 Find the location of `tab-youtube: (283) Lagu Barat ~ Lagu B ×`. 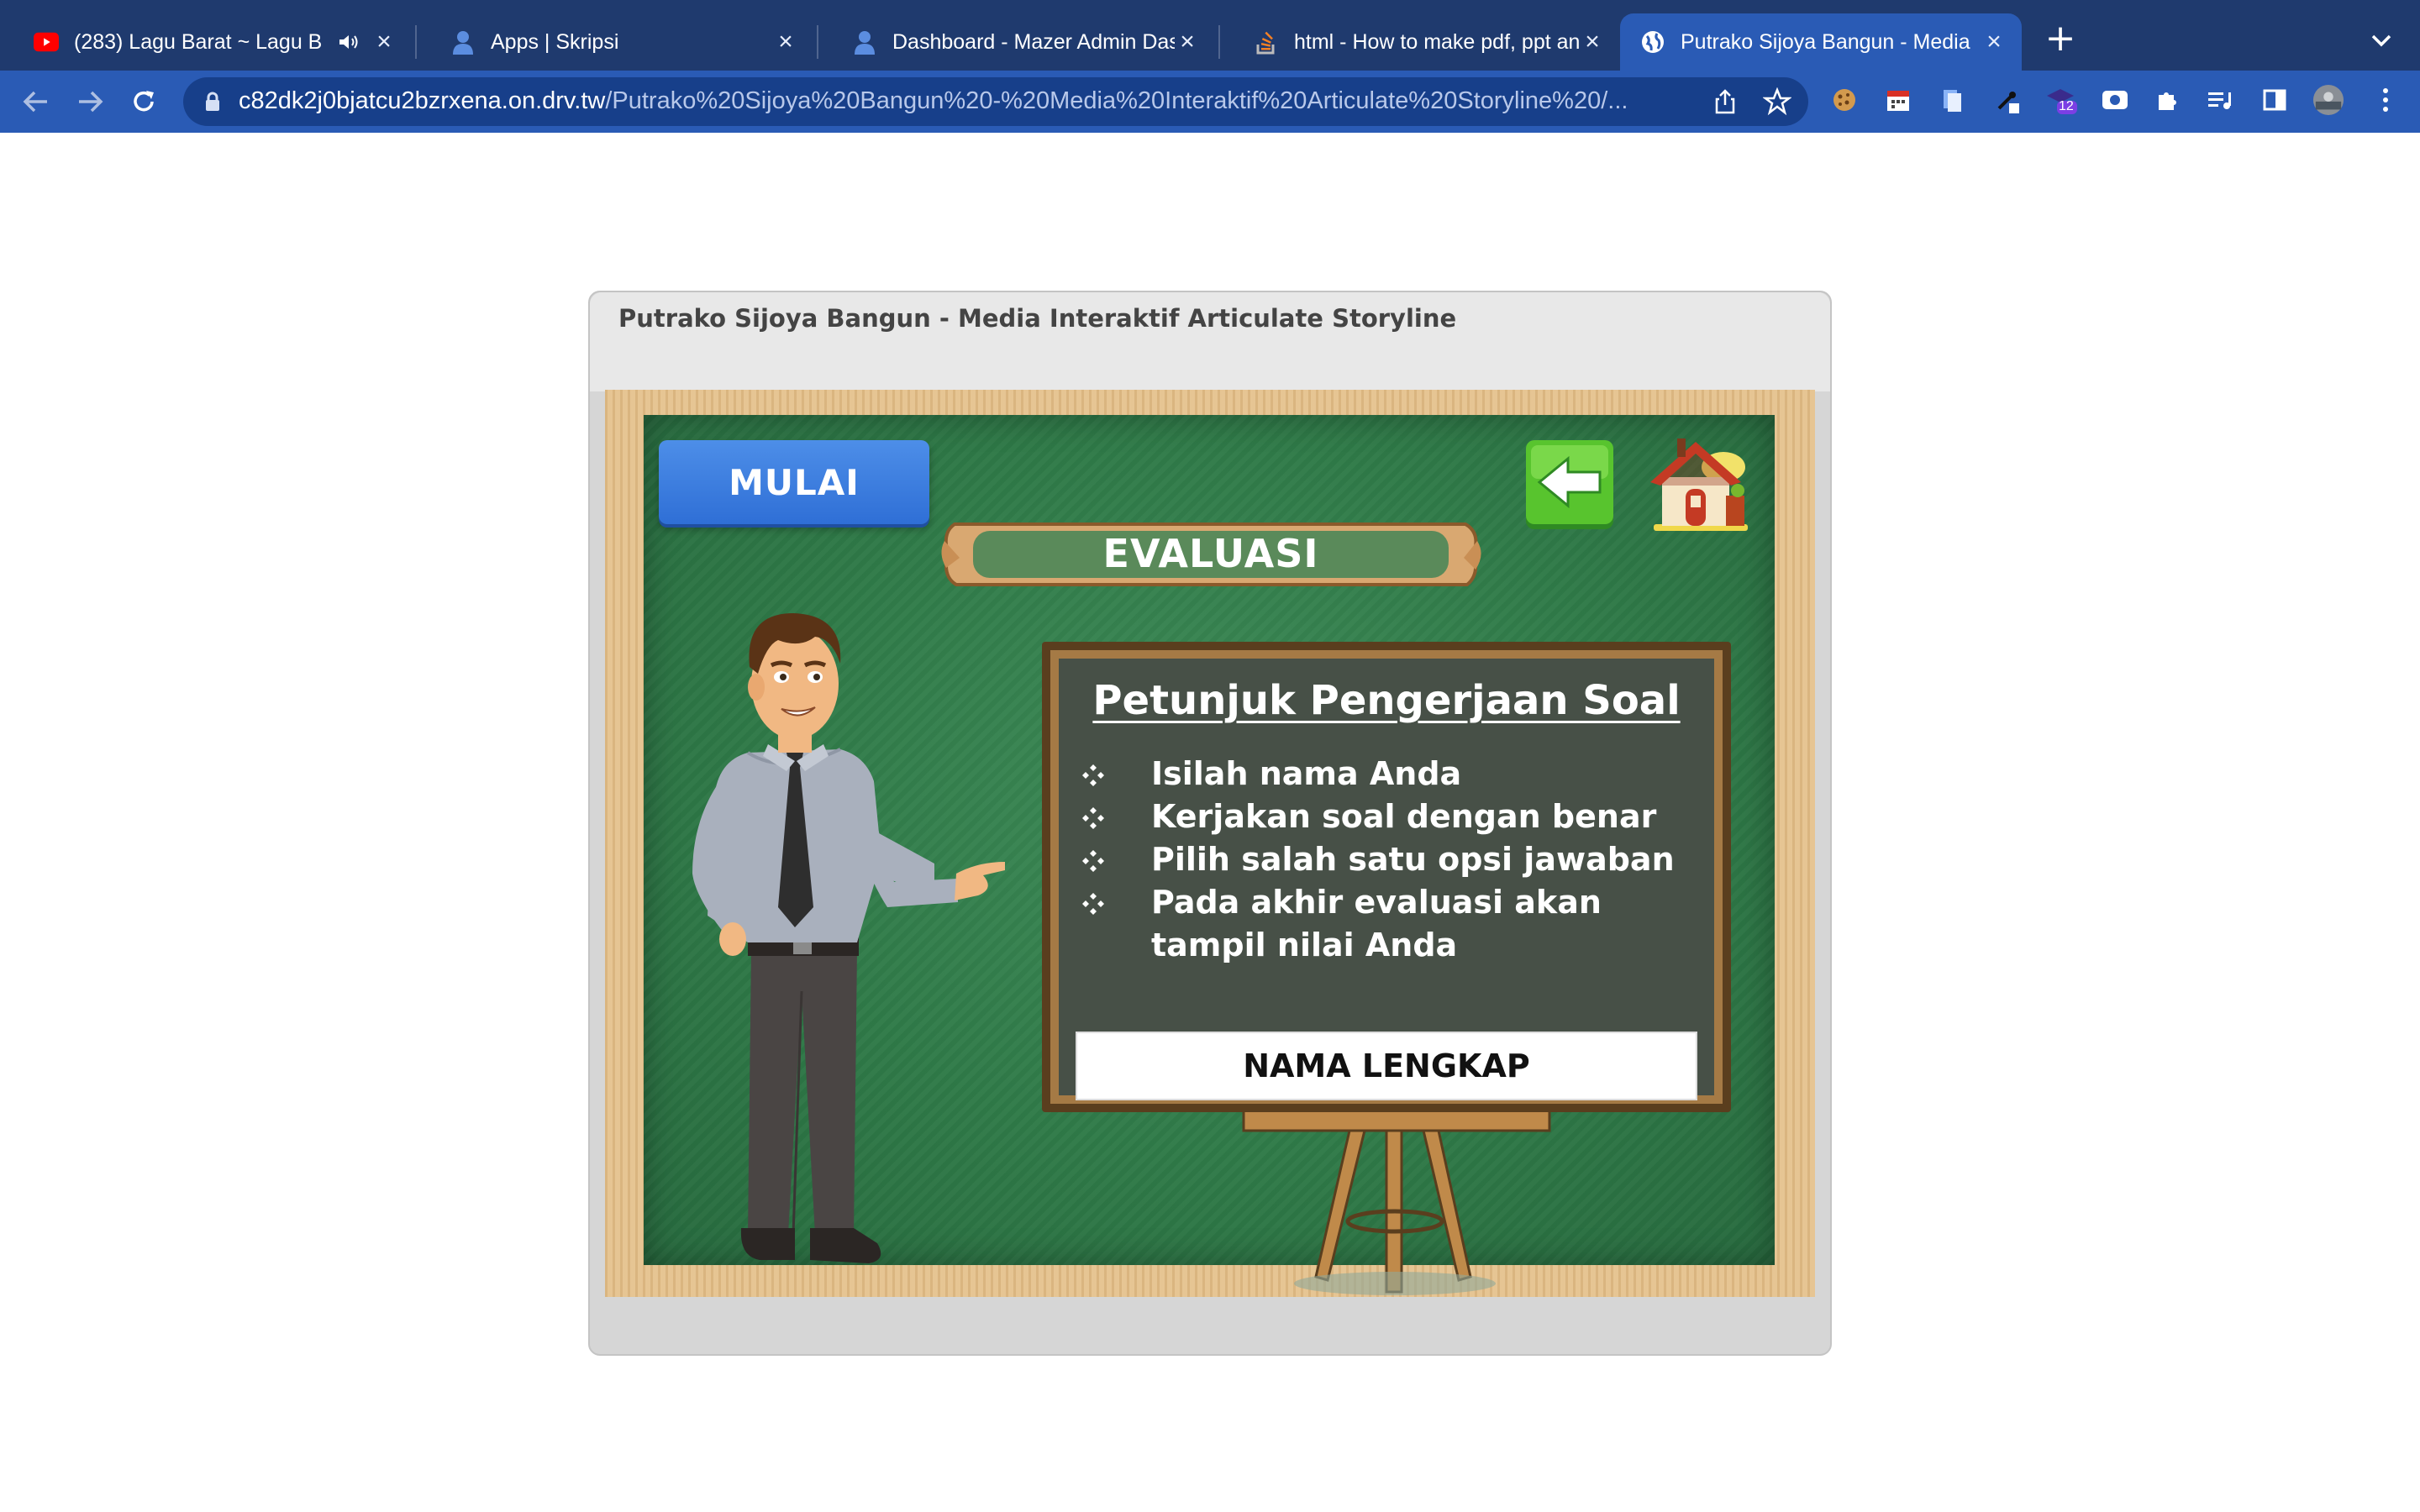

tab-youtube: (283) Lagu Barat ~ Lagu B × is located at coordinates (206, 42).